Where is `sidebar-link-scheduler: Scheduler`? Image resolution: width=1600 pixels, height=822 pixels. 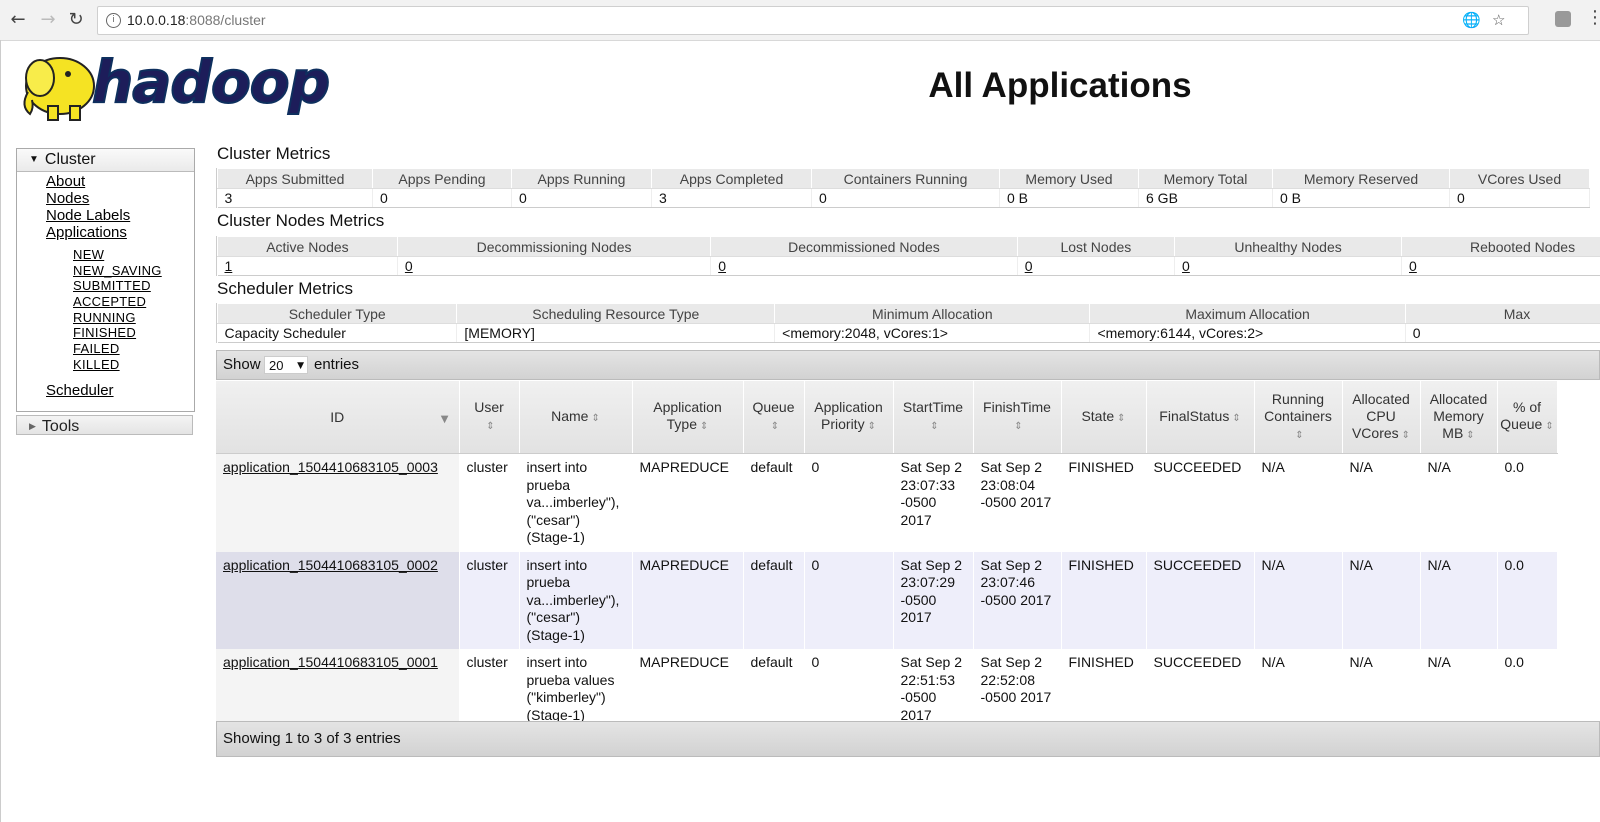 sidebar-link-scheduler: Scheduler is located at coordinates (80, 390).